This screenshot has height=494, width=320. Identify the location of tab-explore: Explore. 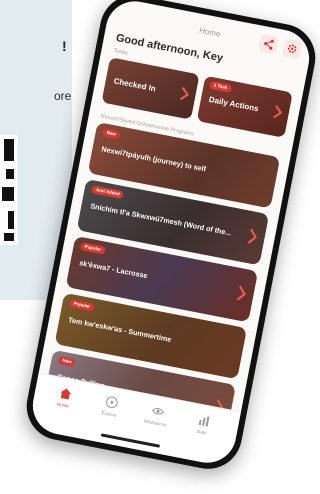
(110, 406).